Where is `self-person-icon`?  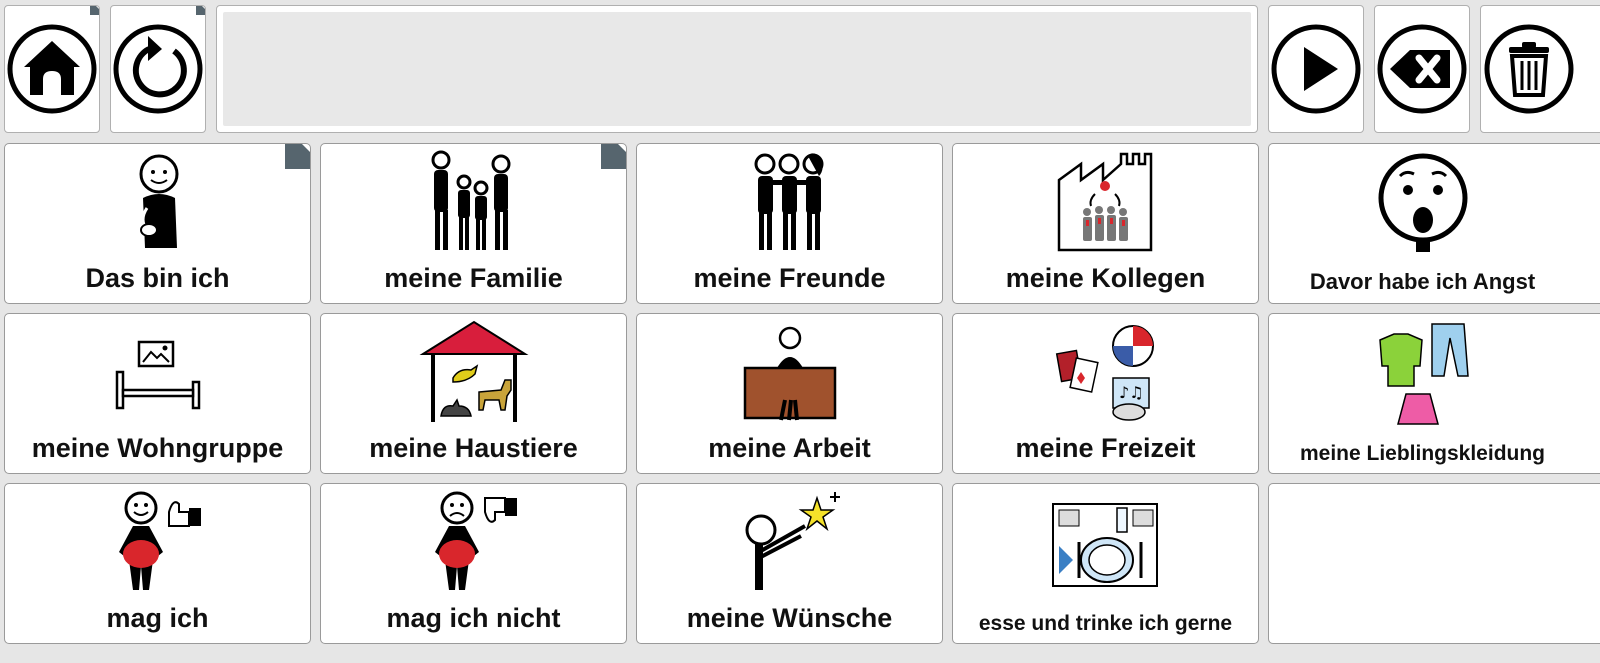 self-person-icon is located at coordinates (158, 201).